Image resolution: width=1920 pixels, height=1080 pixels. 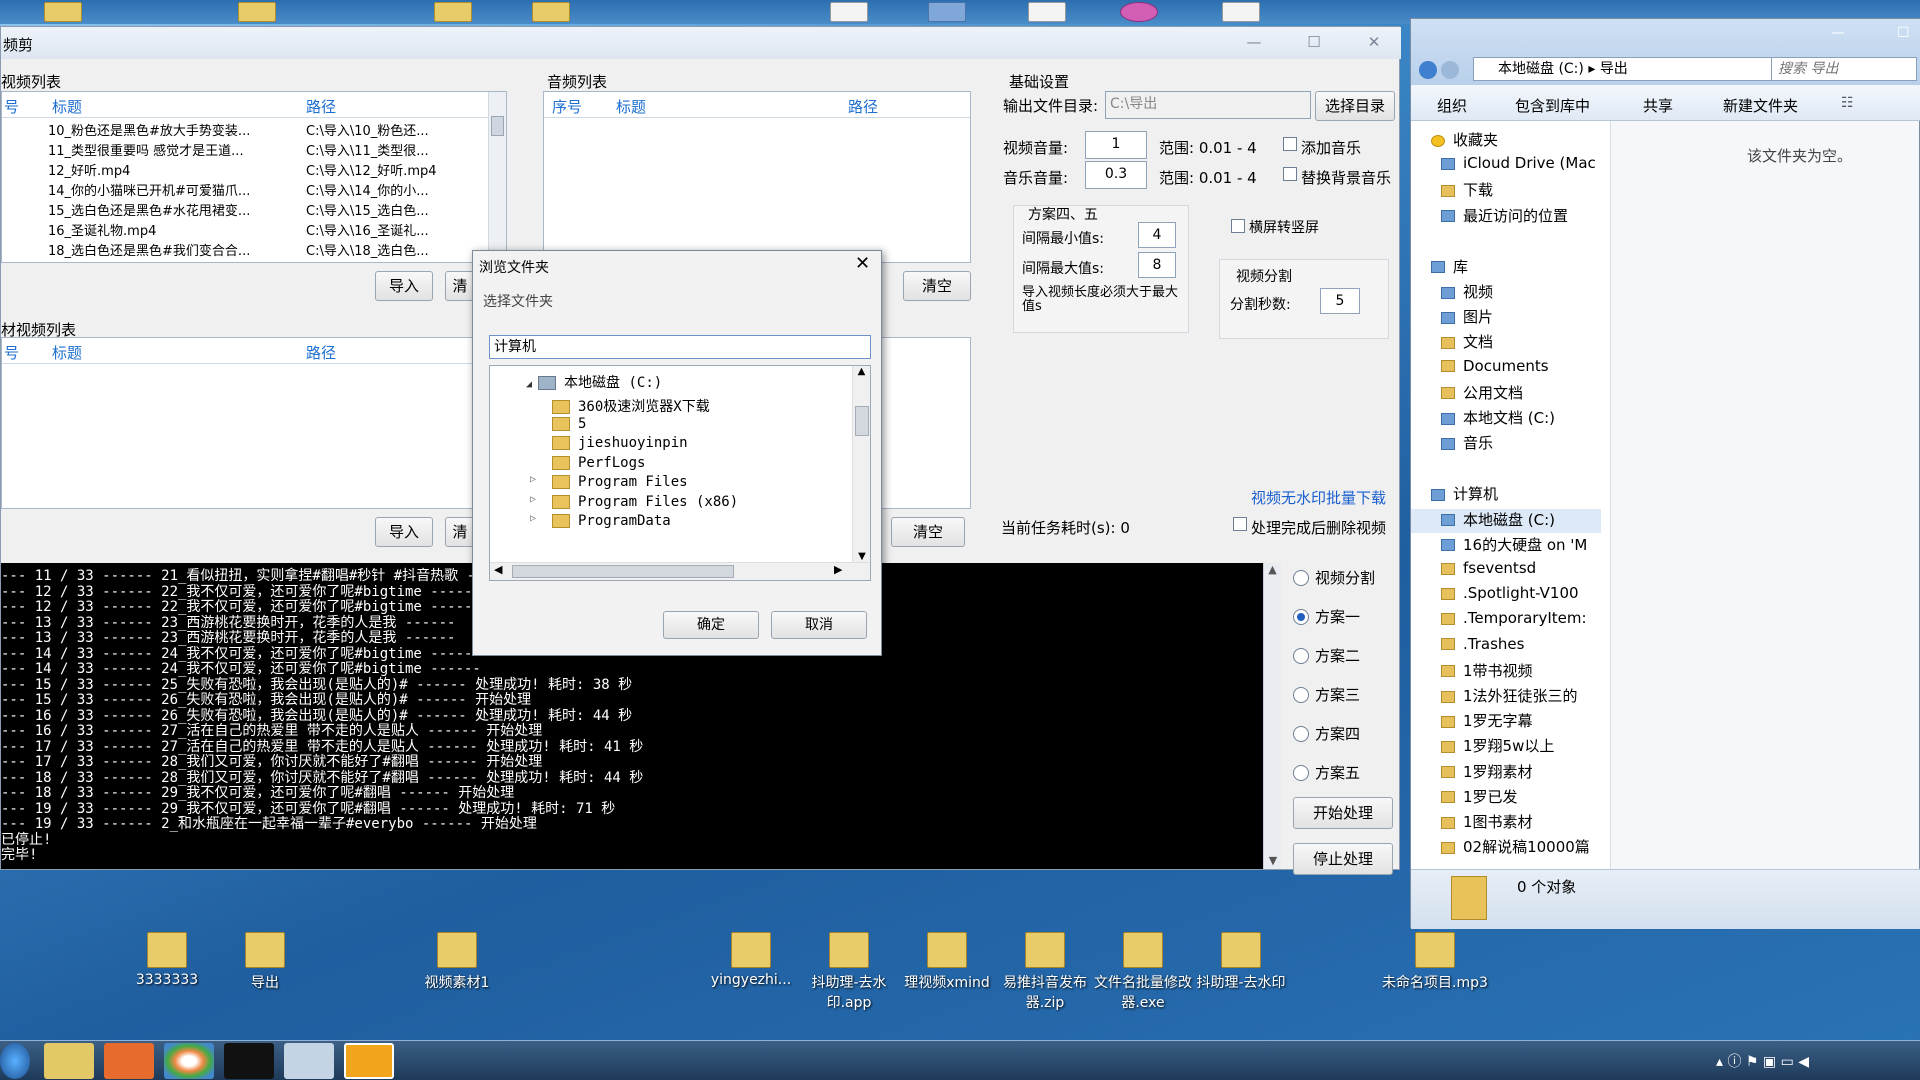 I want to click on nav-item: 视频, so click(x=1506, y=293).